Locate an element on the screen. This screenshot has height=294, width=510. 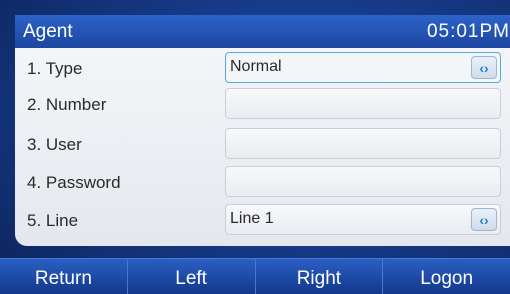
line-value: Line 1 is located at coordinates (252, 218).